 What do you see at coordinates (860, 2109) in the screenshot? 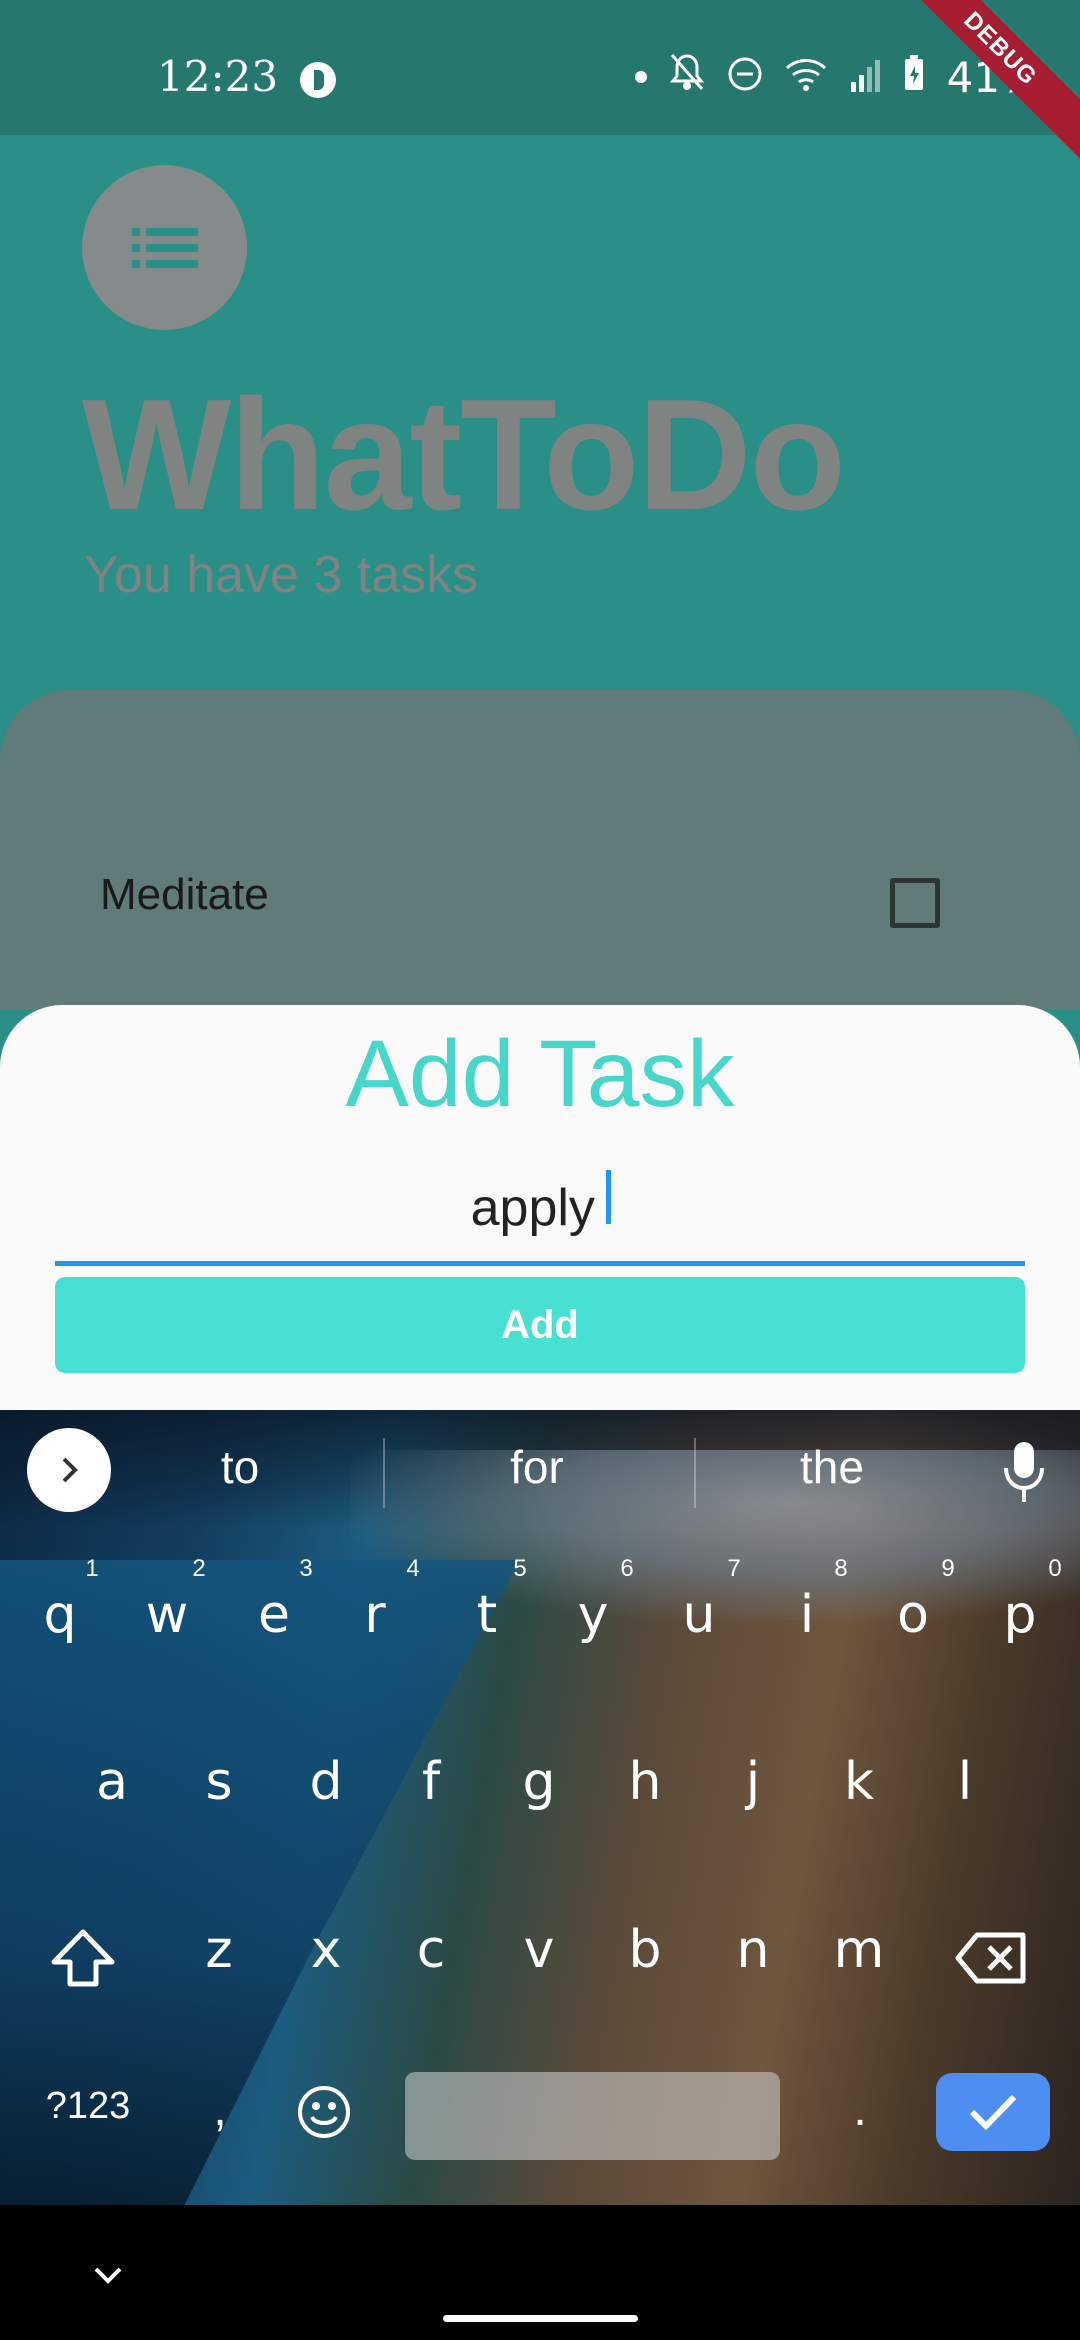
I see `period-key: .` at bounding box center [860, 2109].